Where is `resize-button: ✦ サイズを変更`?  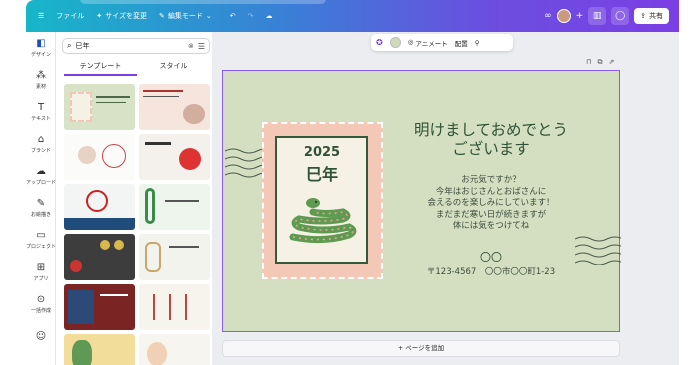 resize-button: ✦ サイズを変更 is located at coordinates (121, 16).